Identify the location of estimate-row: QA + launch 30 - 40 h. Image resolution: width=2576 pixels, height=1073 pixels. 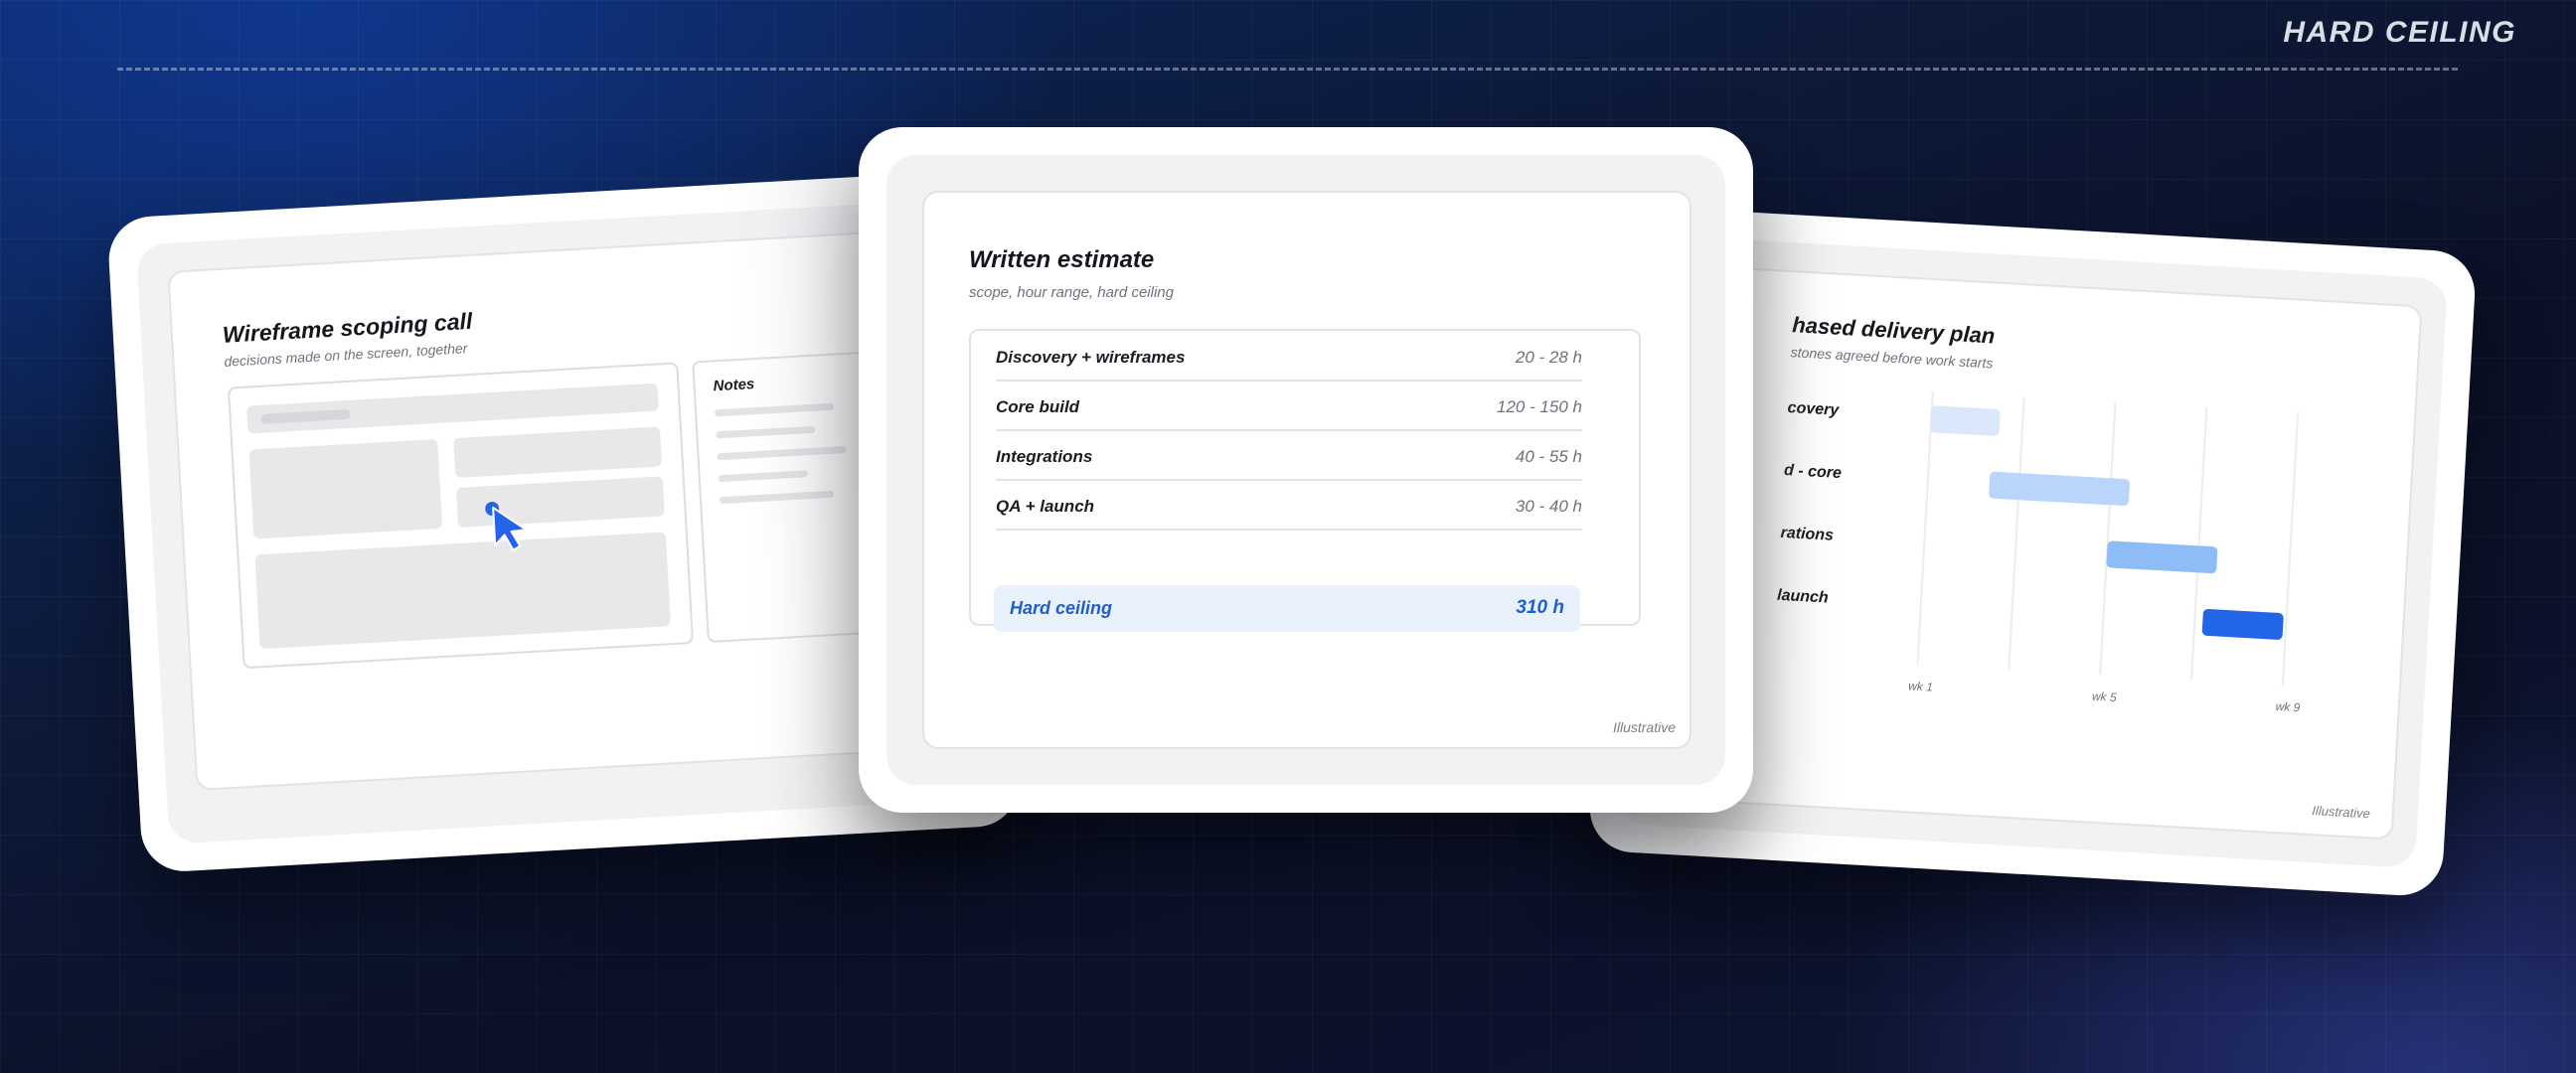
(1289, 505).